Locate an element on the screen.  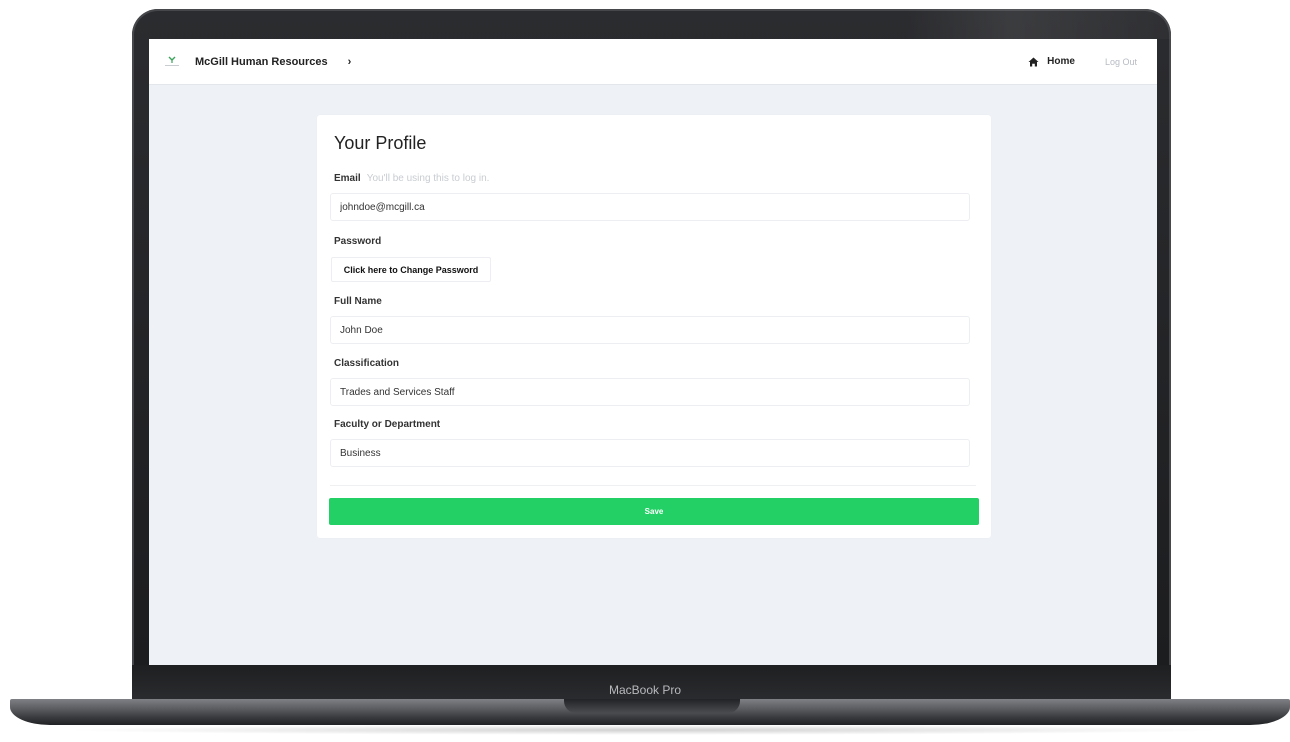
full-name-label: Full Name is located at coordinates (358, 301).